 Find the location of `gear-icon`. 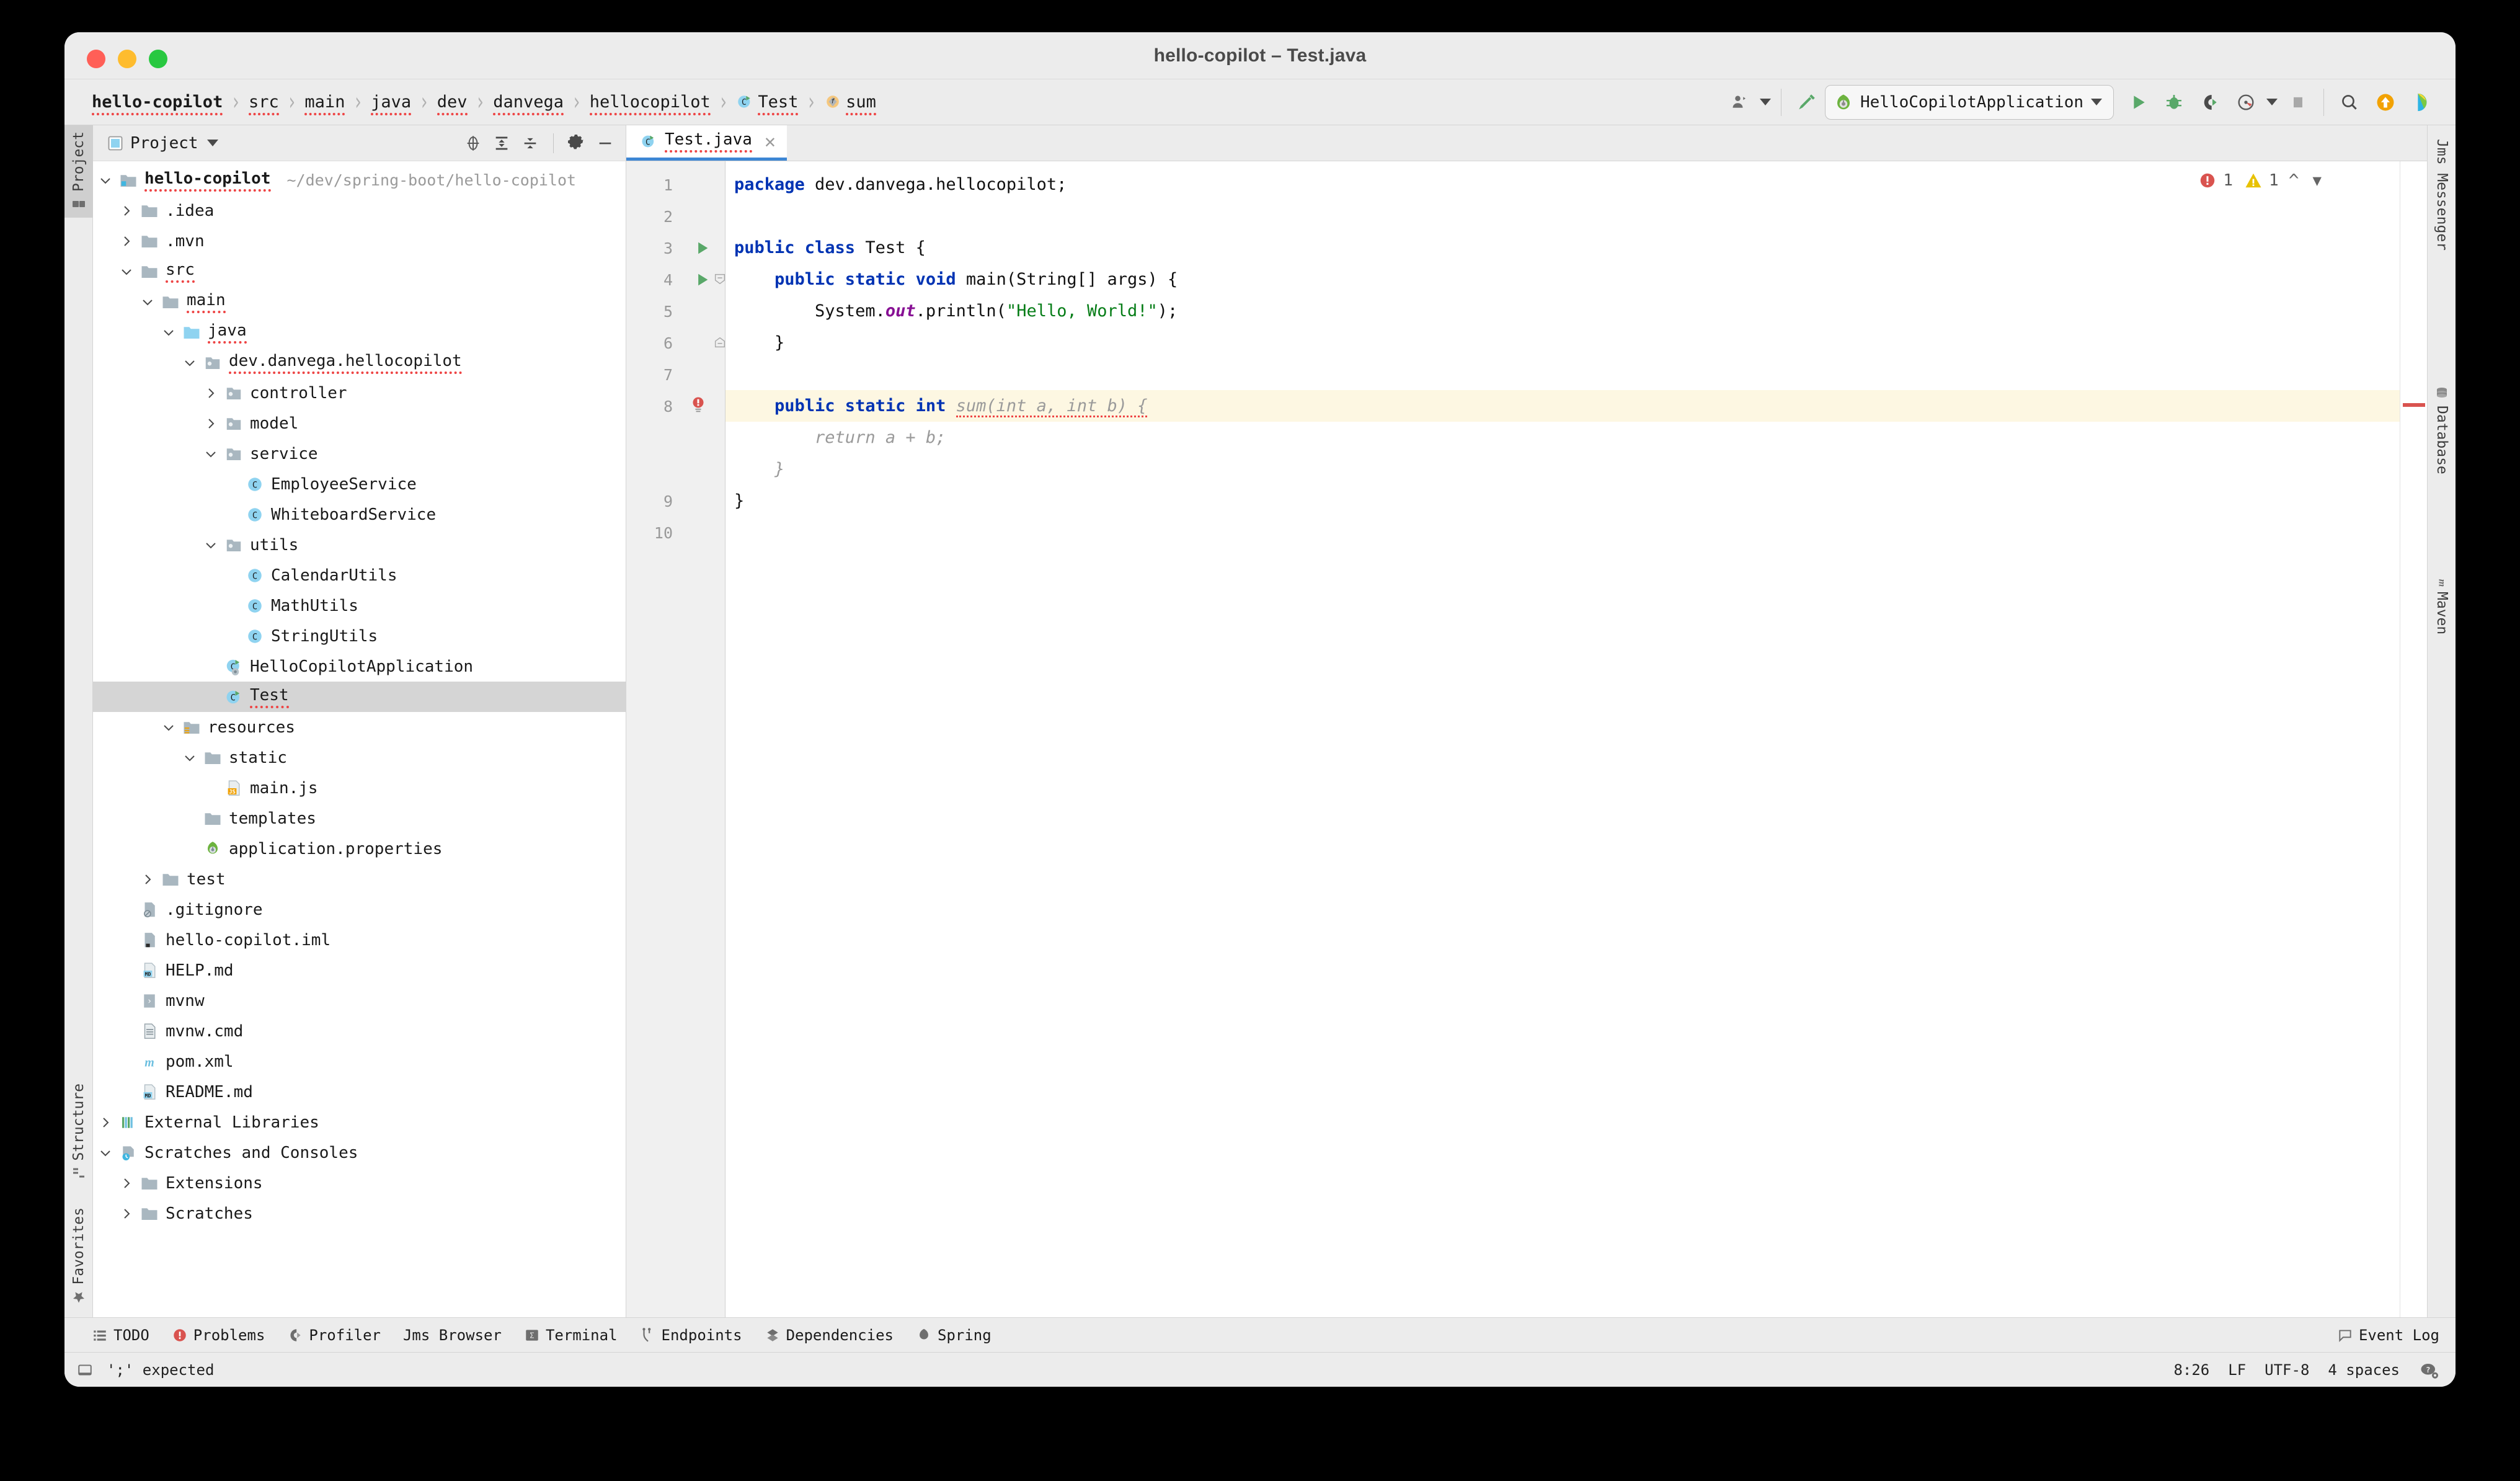

gear-icon is located at coordinates (576, 143).